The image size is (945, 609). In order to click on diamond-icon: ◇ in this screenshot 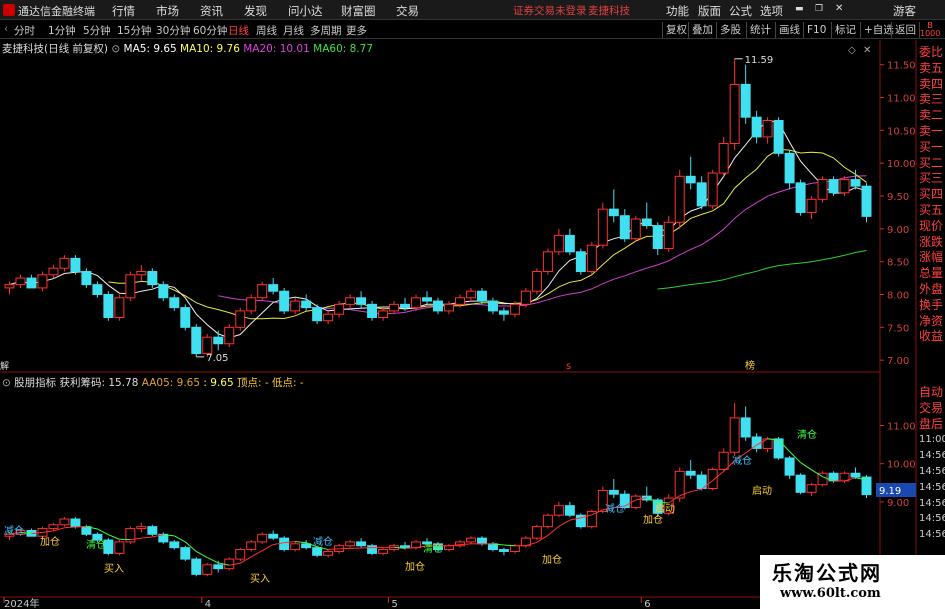, I will do `click(852, 50)`.